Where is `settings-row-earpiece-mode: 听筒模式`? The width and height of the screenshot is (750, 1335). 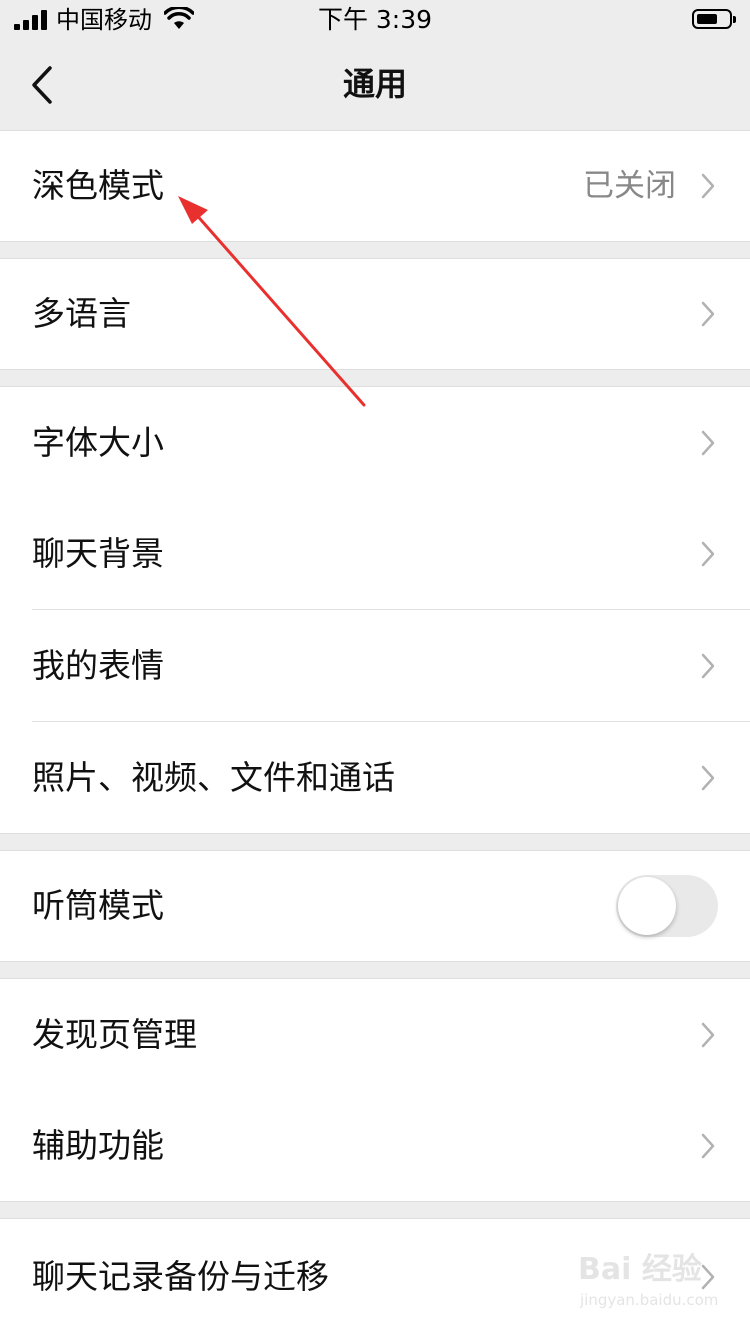
settings-row-earpiece-mode: 听筒模式 is located at coordinates (375, 906).